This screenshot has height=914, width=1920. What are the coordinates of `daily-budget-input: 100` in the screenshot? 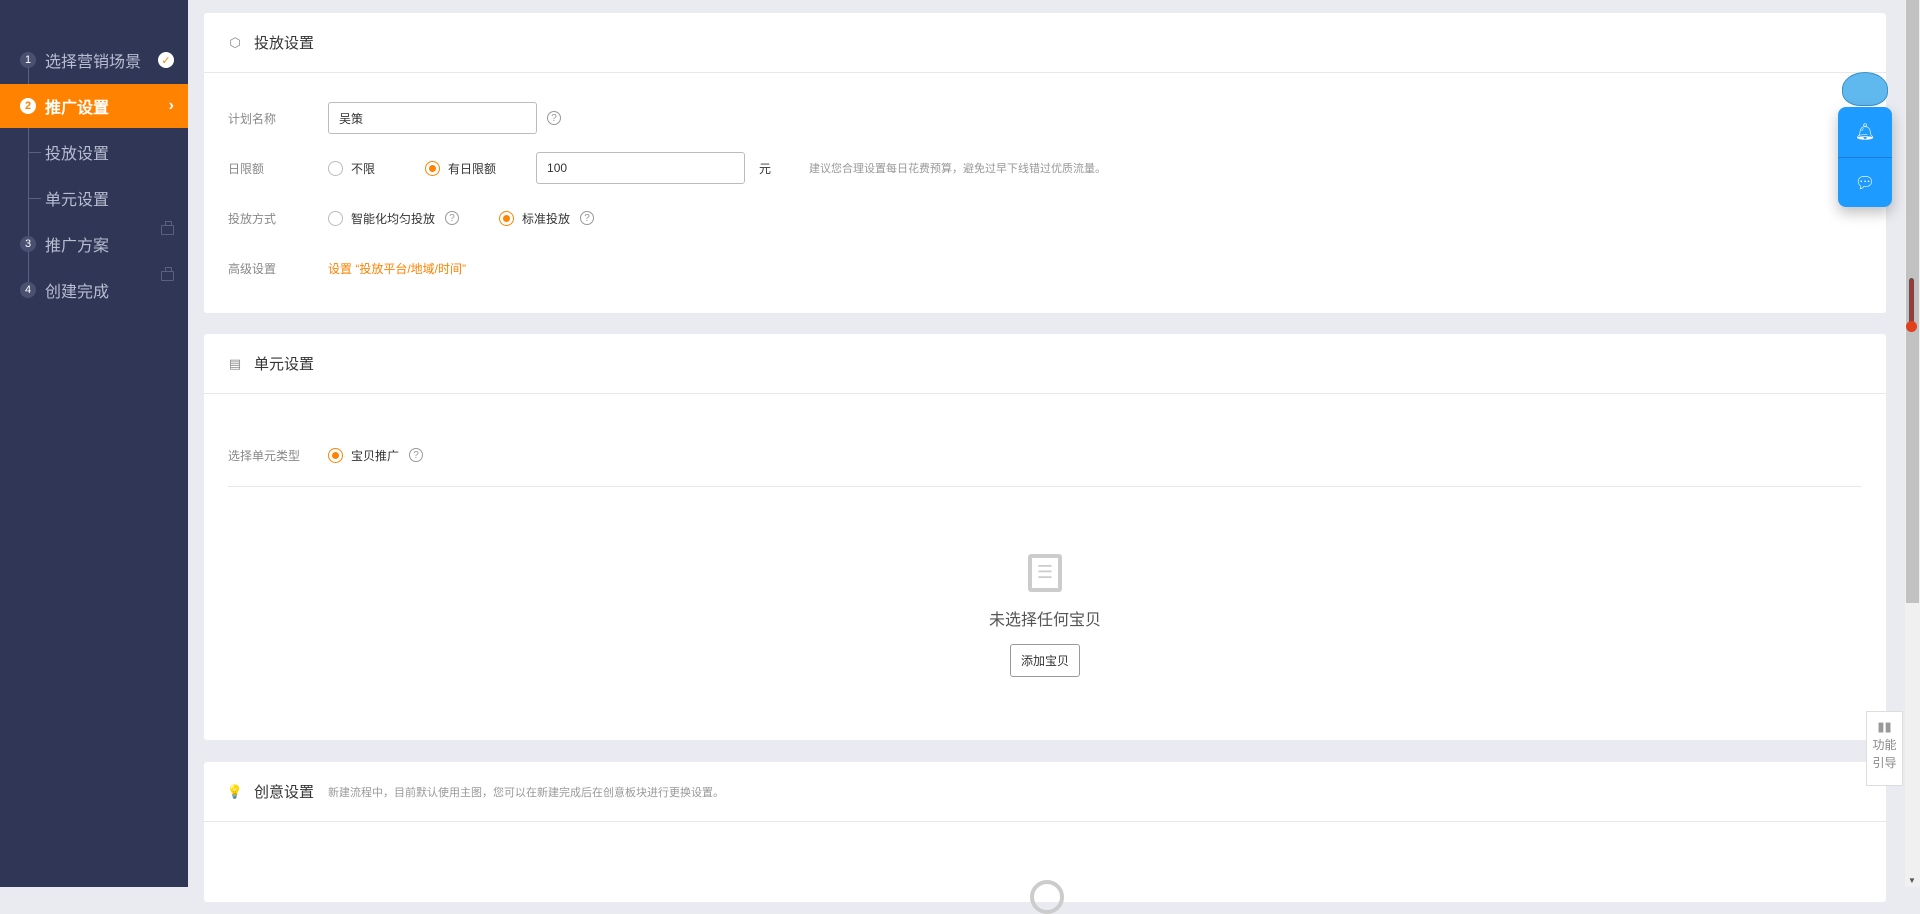 It's located at (641, 168).